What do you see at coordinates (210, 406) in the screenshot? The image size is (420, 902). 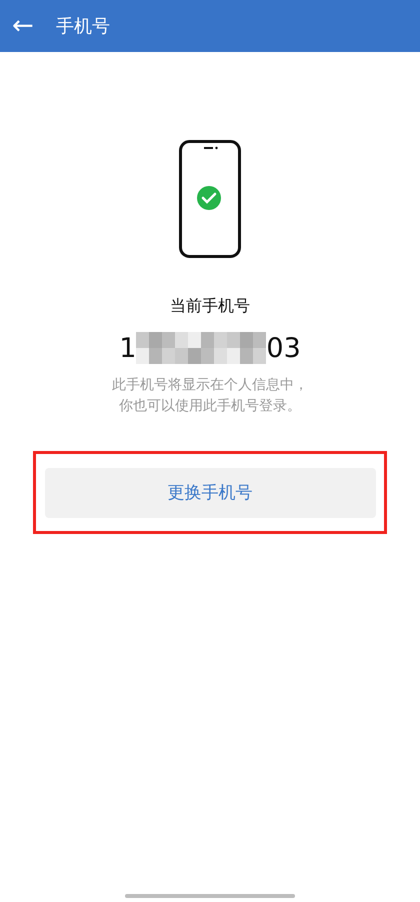 I see `description-line: 你也可以使用此手机号登录。` at bounding box center [210, 406].